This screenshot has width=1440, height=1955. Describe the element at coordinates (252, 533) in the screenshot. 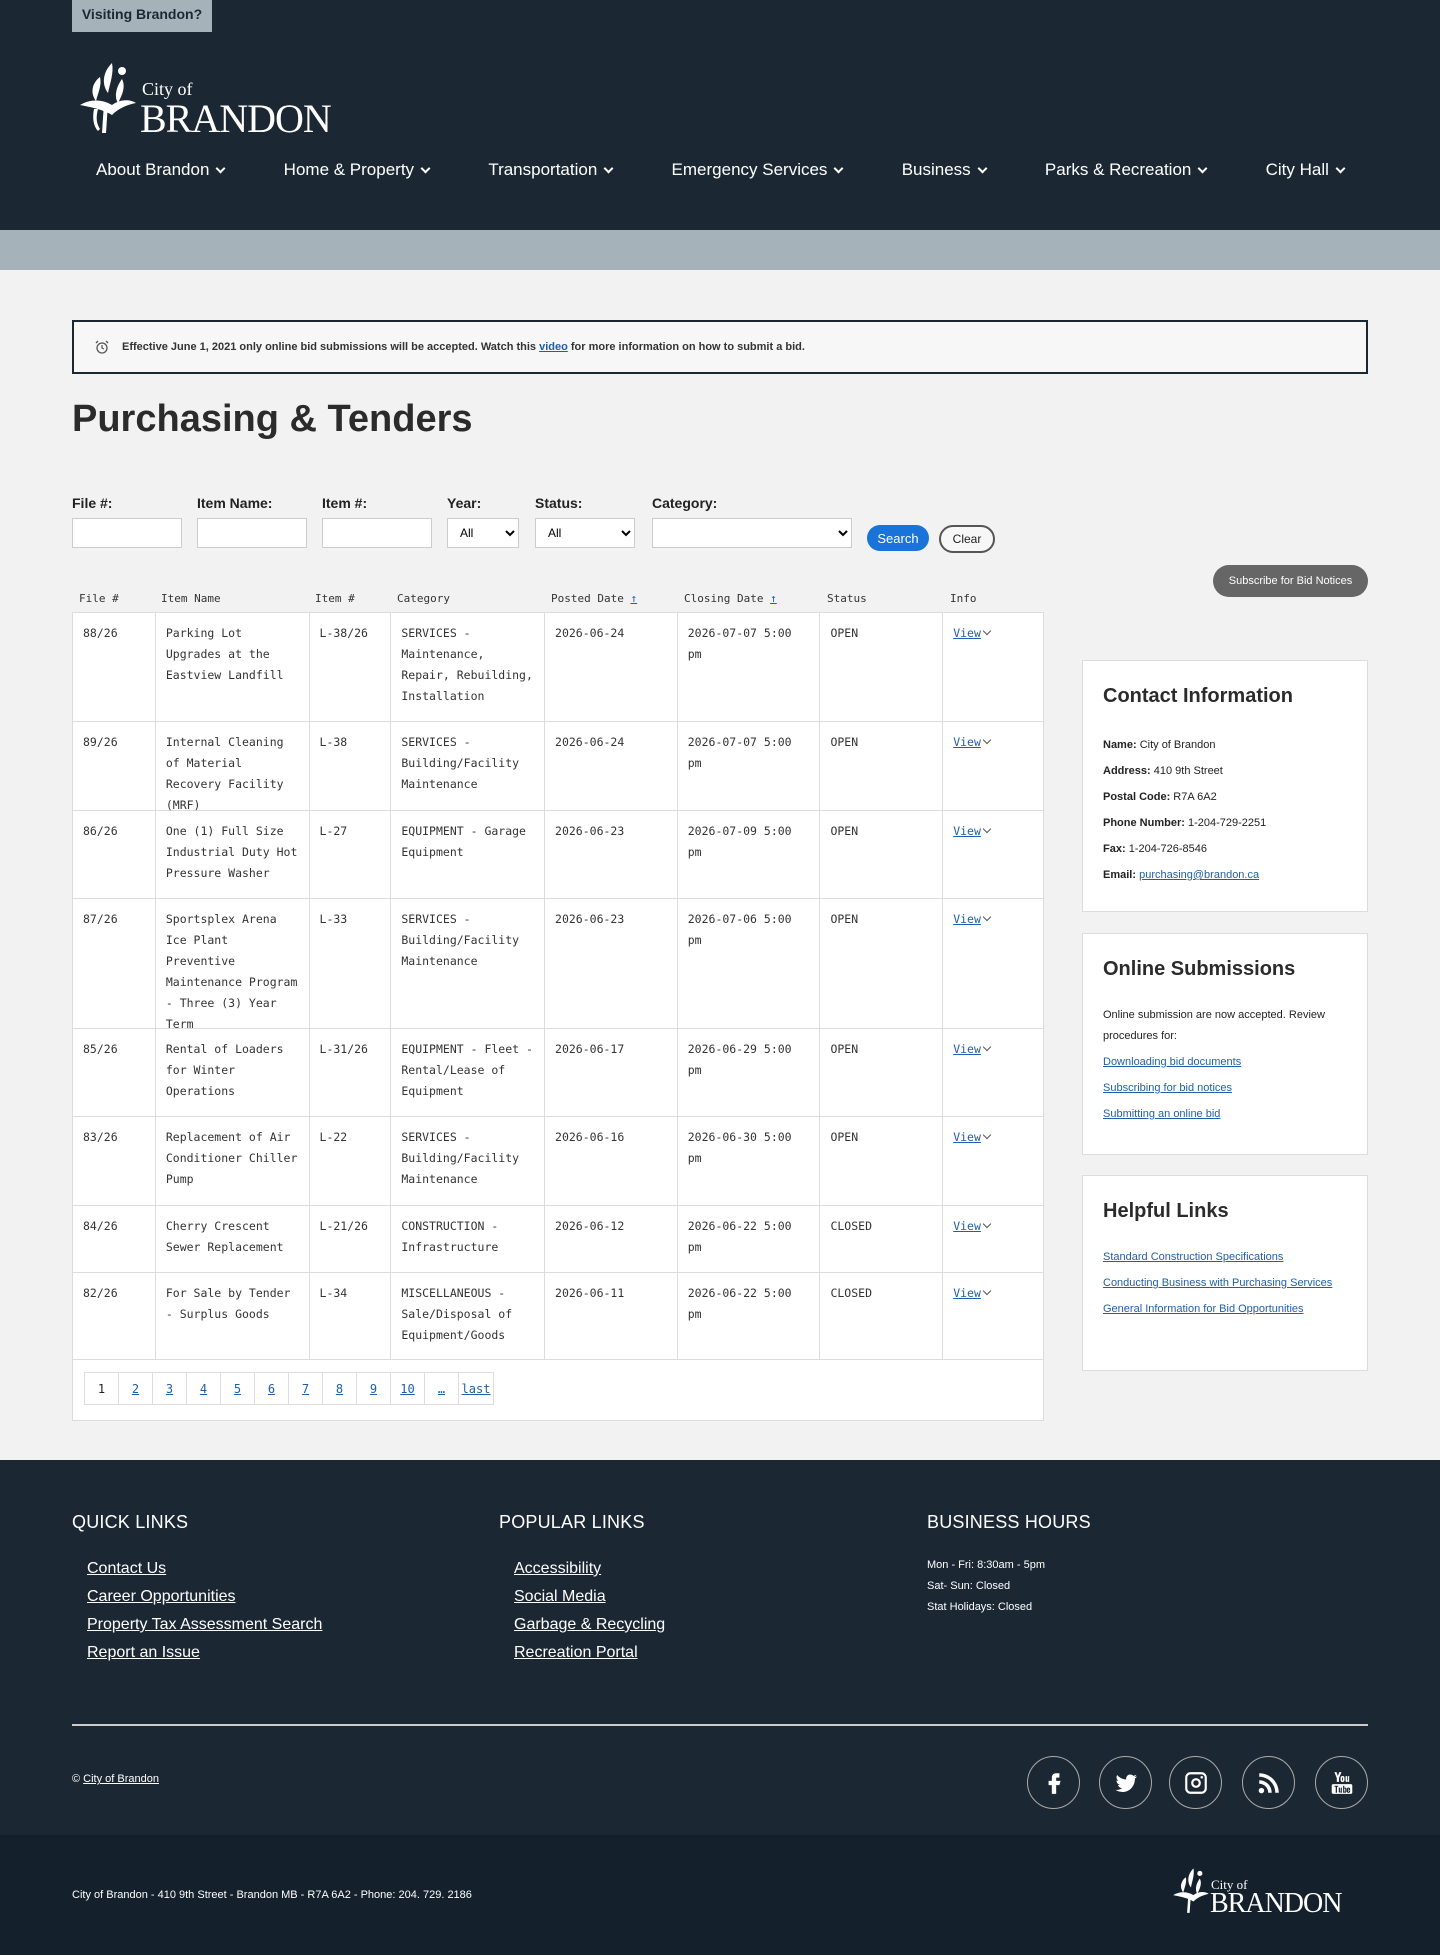

I see `item-name-input` at that location.